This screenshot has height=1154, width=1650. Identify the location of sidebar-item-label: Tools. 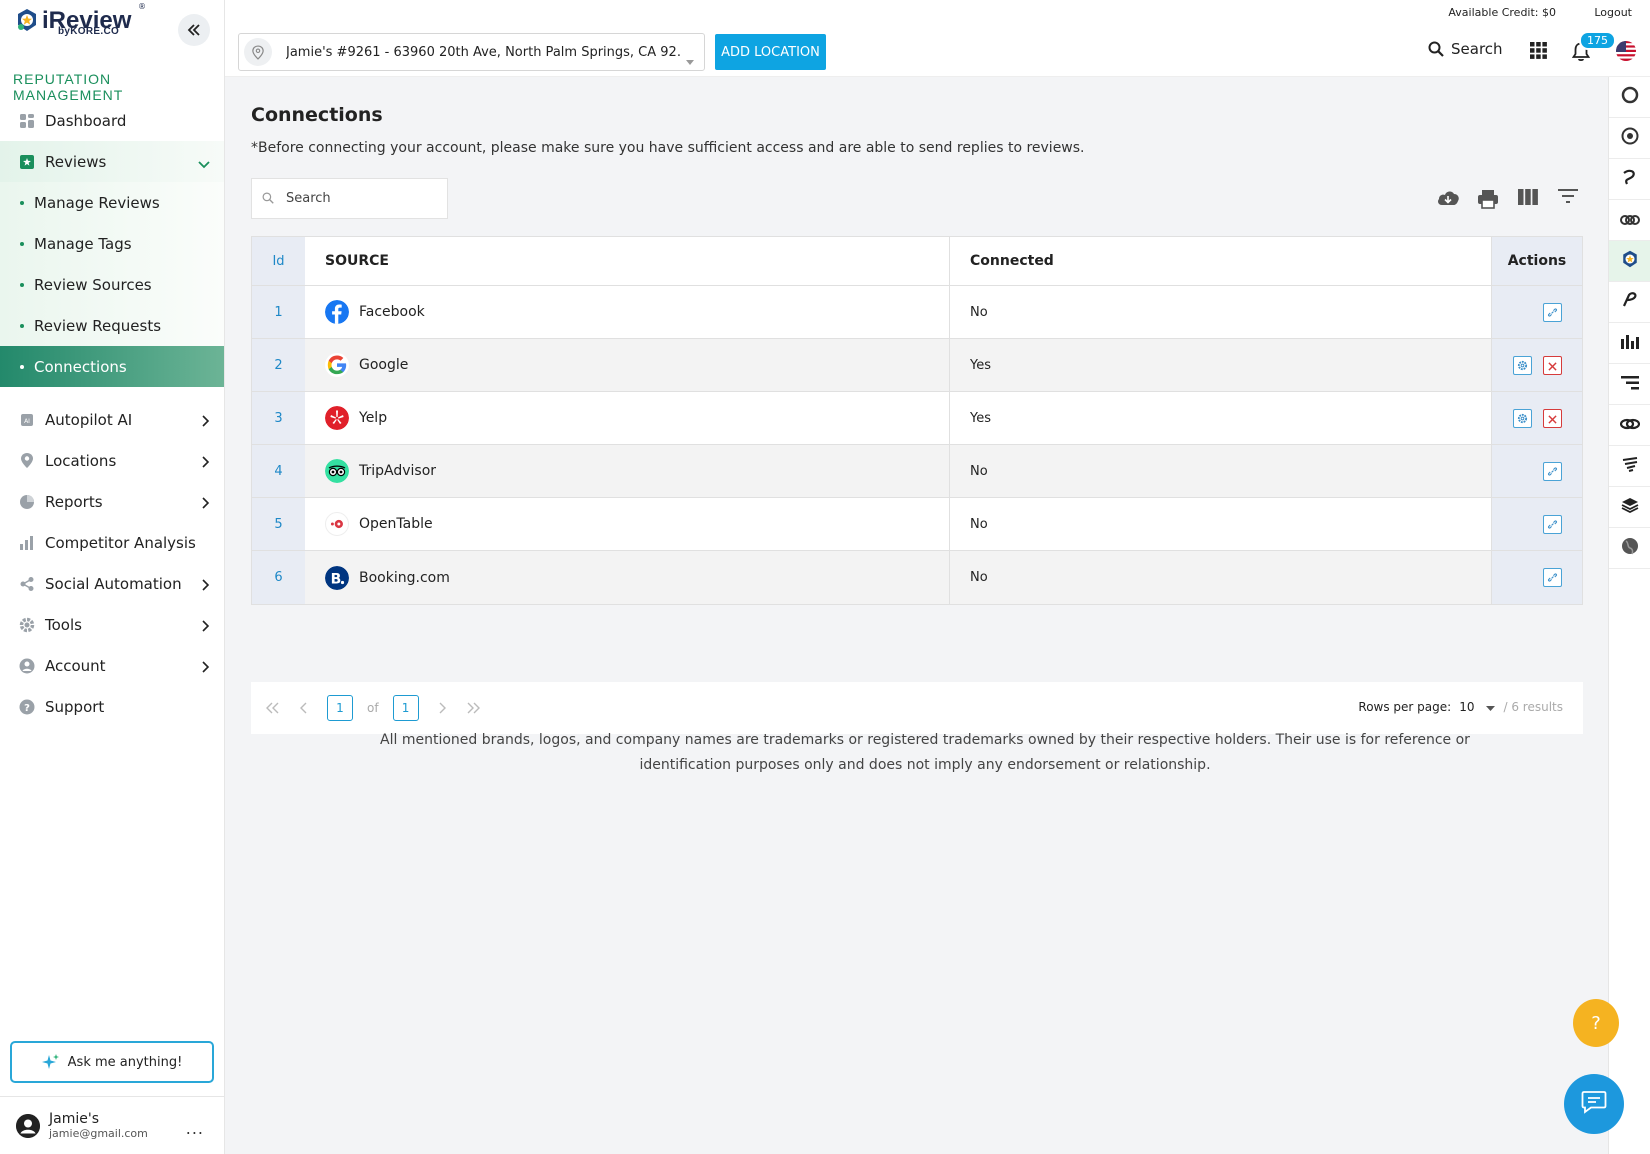
(63, 624).